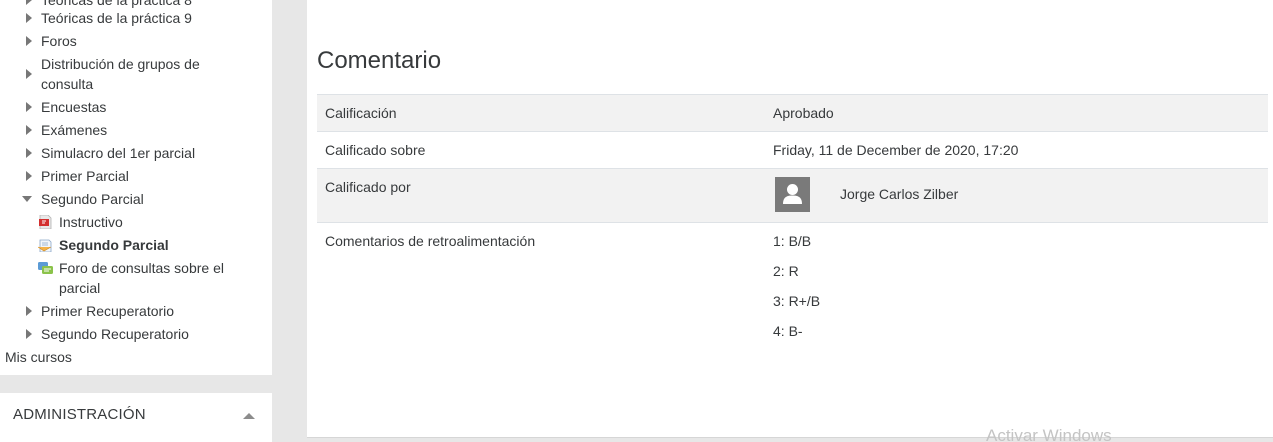 The width and height of the screenshot is (1273, 442). I want to click on nav-item-label: Foros, so click(59, 41).